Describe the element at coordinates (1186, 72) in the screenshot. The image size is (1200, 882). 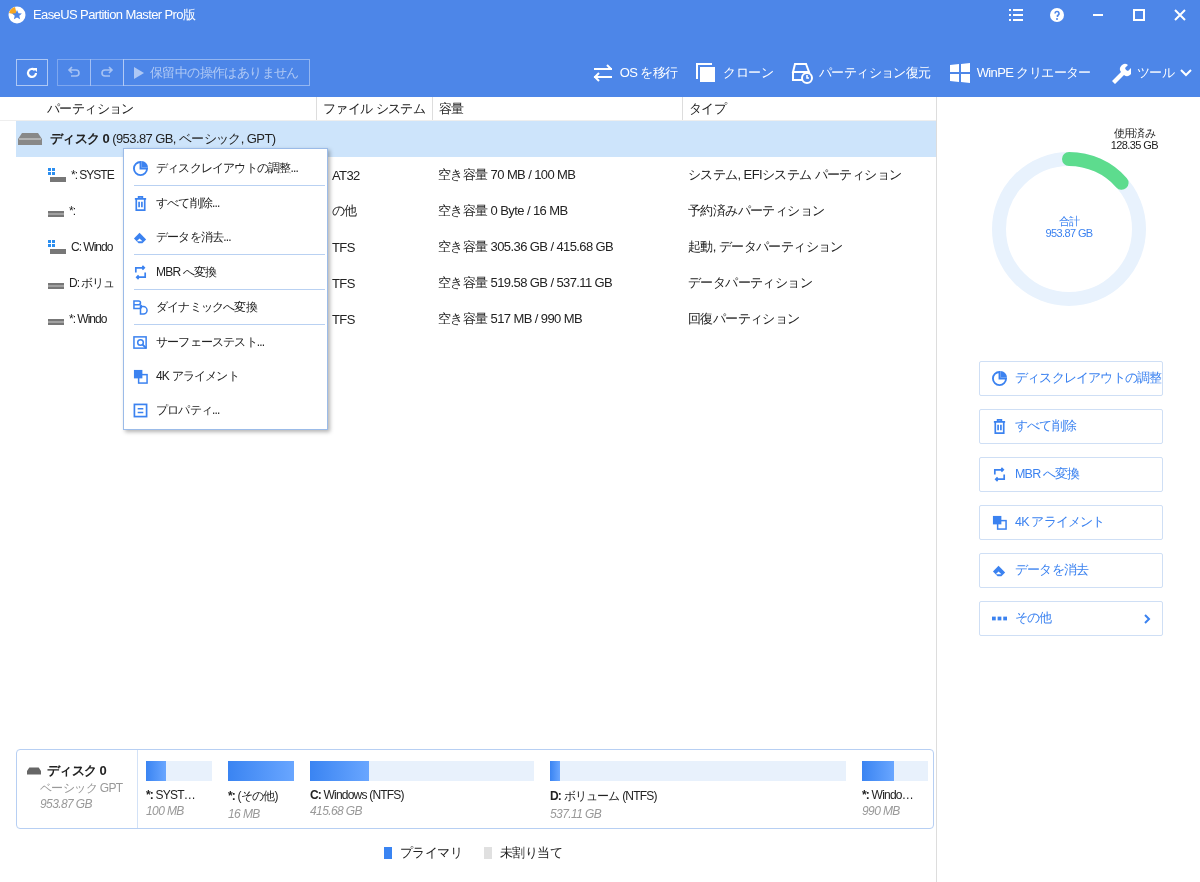
I see `chevron-down-icon` at that location.